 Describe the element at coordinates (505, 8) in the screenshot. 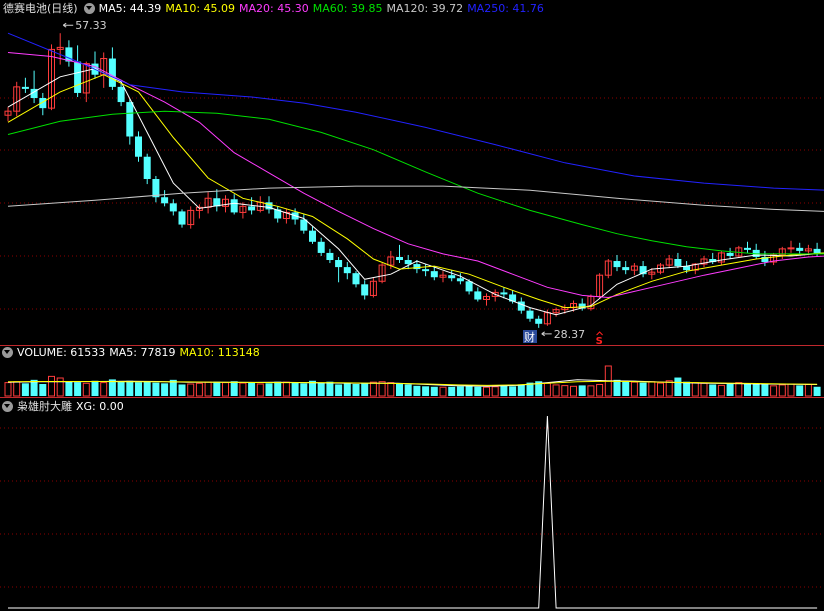

I see `legend-entry: MA250: 41.76` at that location.